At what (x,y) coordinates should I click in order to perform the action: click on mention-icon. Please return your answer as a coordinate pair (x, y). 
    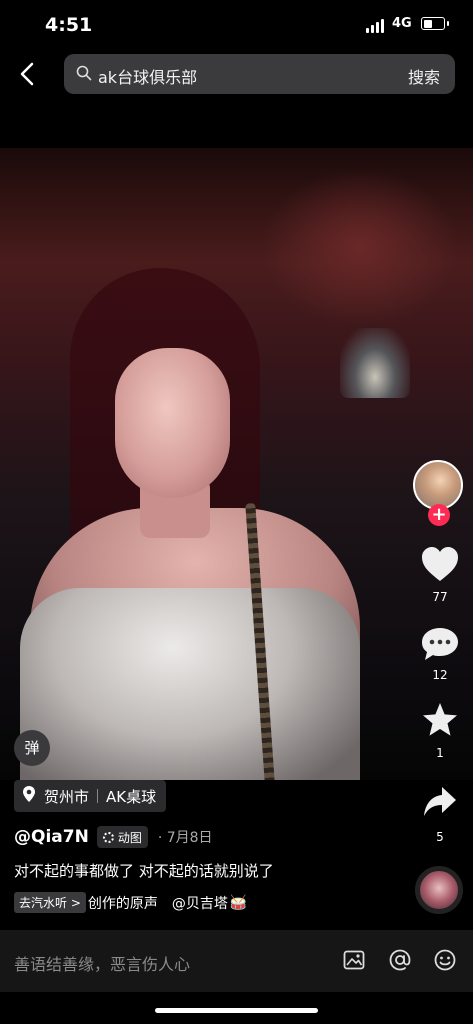
    Looking at the image, I should click on (400, 962).